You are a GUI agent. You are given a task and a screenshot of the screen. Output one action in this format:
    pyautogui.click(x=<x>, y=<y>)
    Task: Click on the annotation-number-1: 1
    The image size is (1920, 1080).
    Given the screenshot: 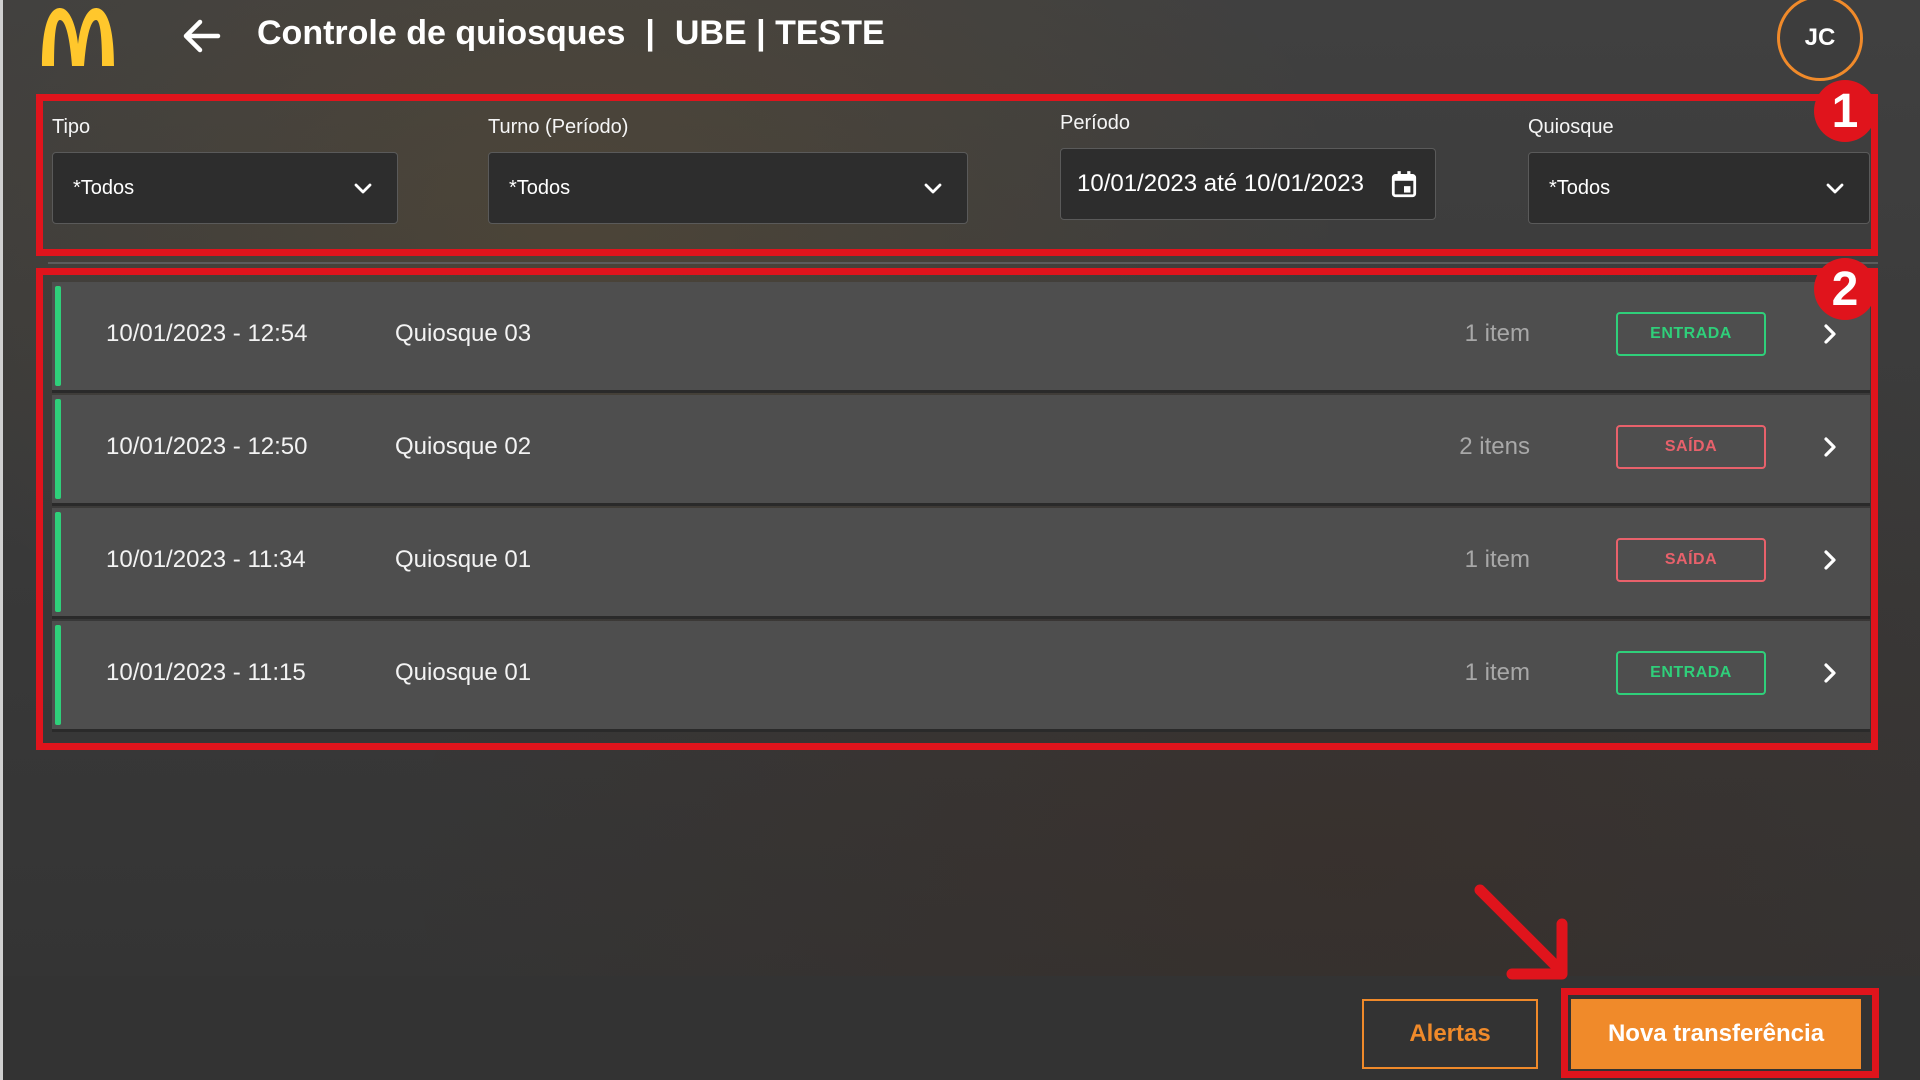 What is the action you would take?
    pyautogui.click(x=1845, y=111)
    